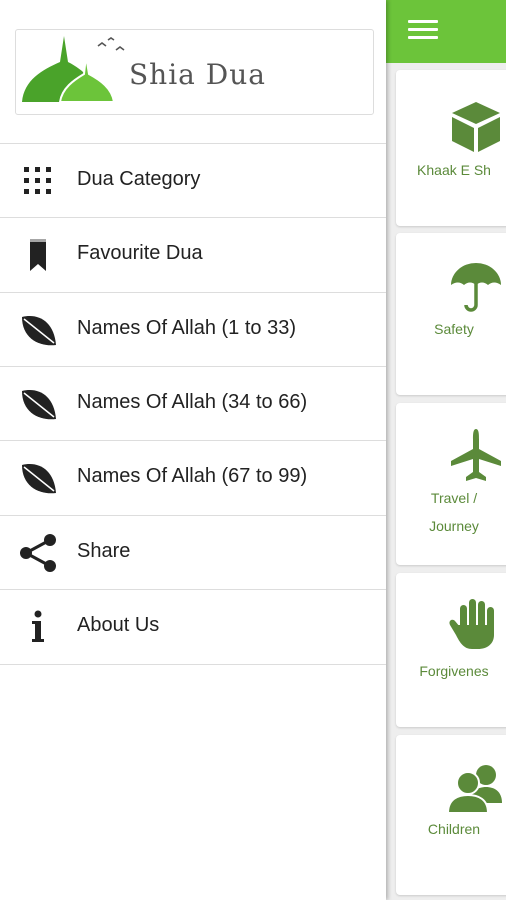 This screenshot has height=900, width=506. I want to click on menu-item-share: Share, so click(193, 552).